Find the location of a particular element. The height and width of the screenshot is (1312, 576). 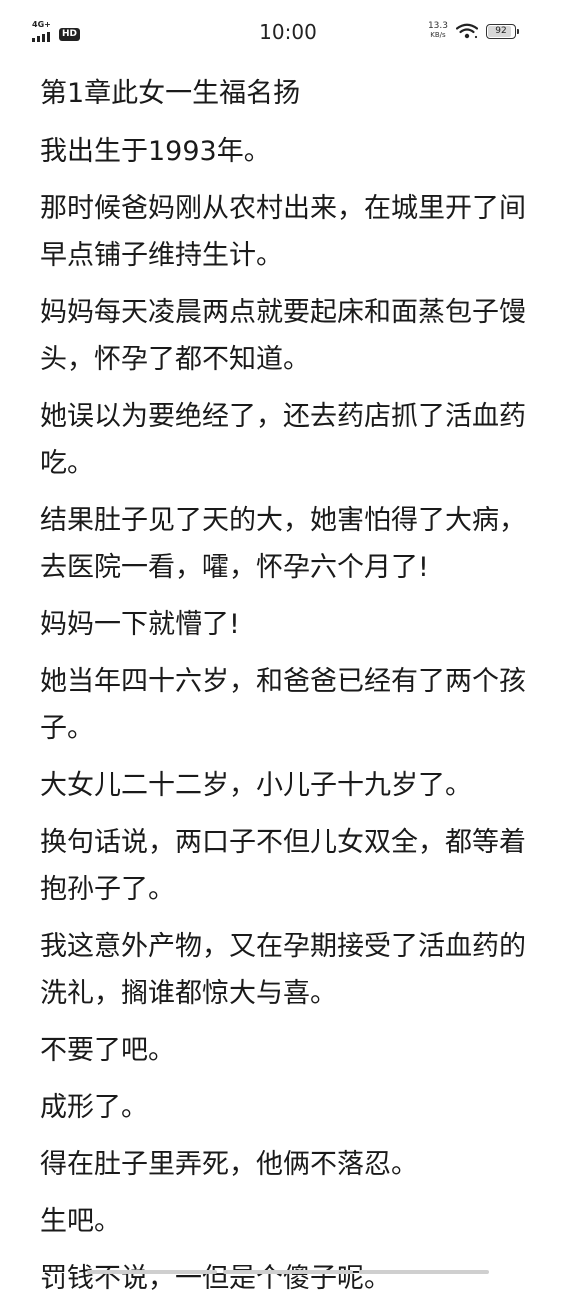

network-speed-unit: KB/s is located at coordinates (438, 35).